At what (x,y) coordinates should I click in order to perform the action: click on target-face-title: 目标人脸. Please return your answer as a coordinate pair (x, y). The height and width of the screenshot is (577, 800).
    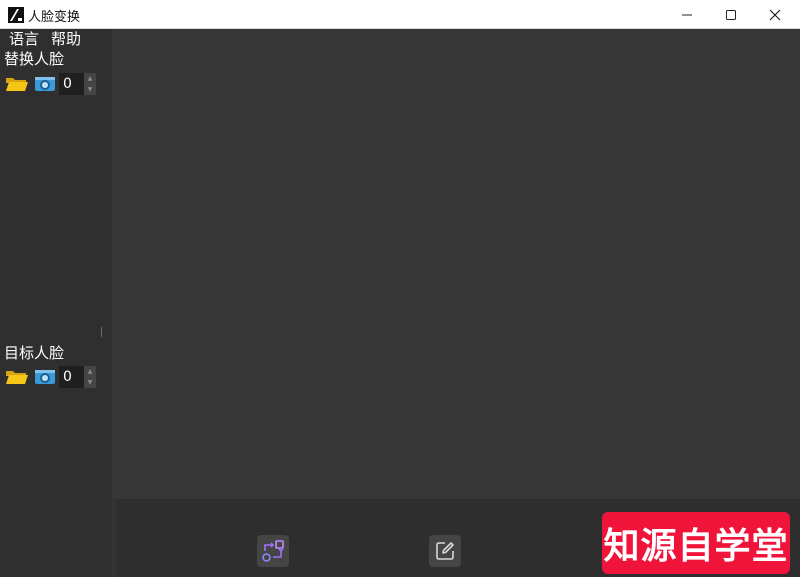
    Looking at the image, I should click on (34, 353).